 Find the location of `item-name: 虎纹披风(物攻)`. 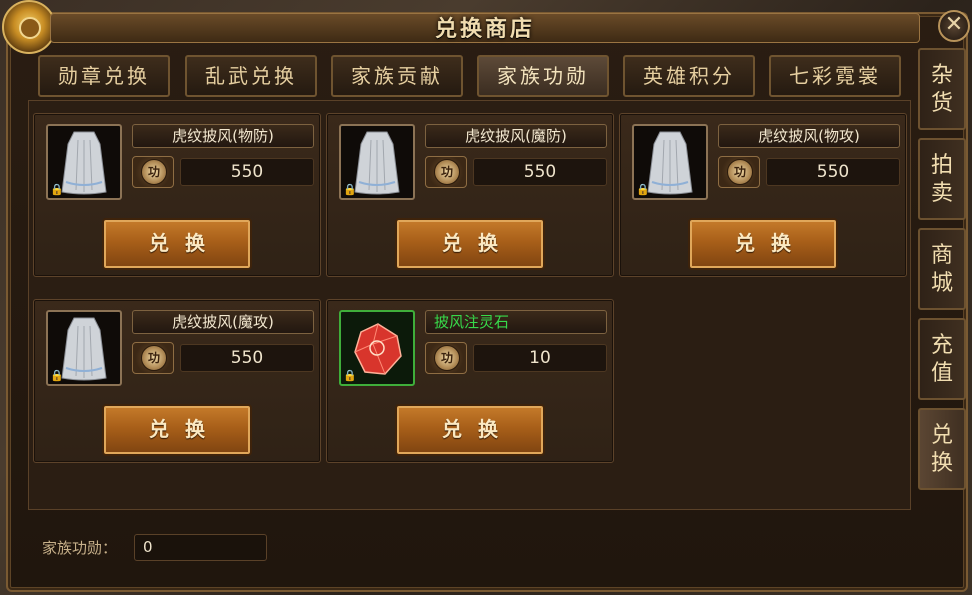

item-name: 虎纹披风(物攻) is located at coordinates (809, 136).